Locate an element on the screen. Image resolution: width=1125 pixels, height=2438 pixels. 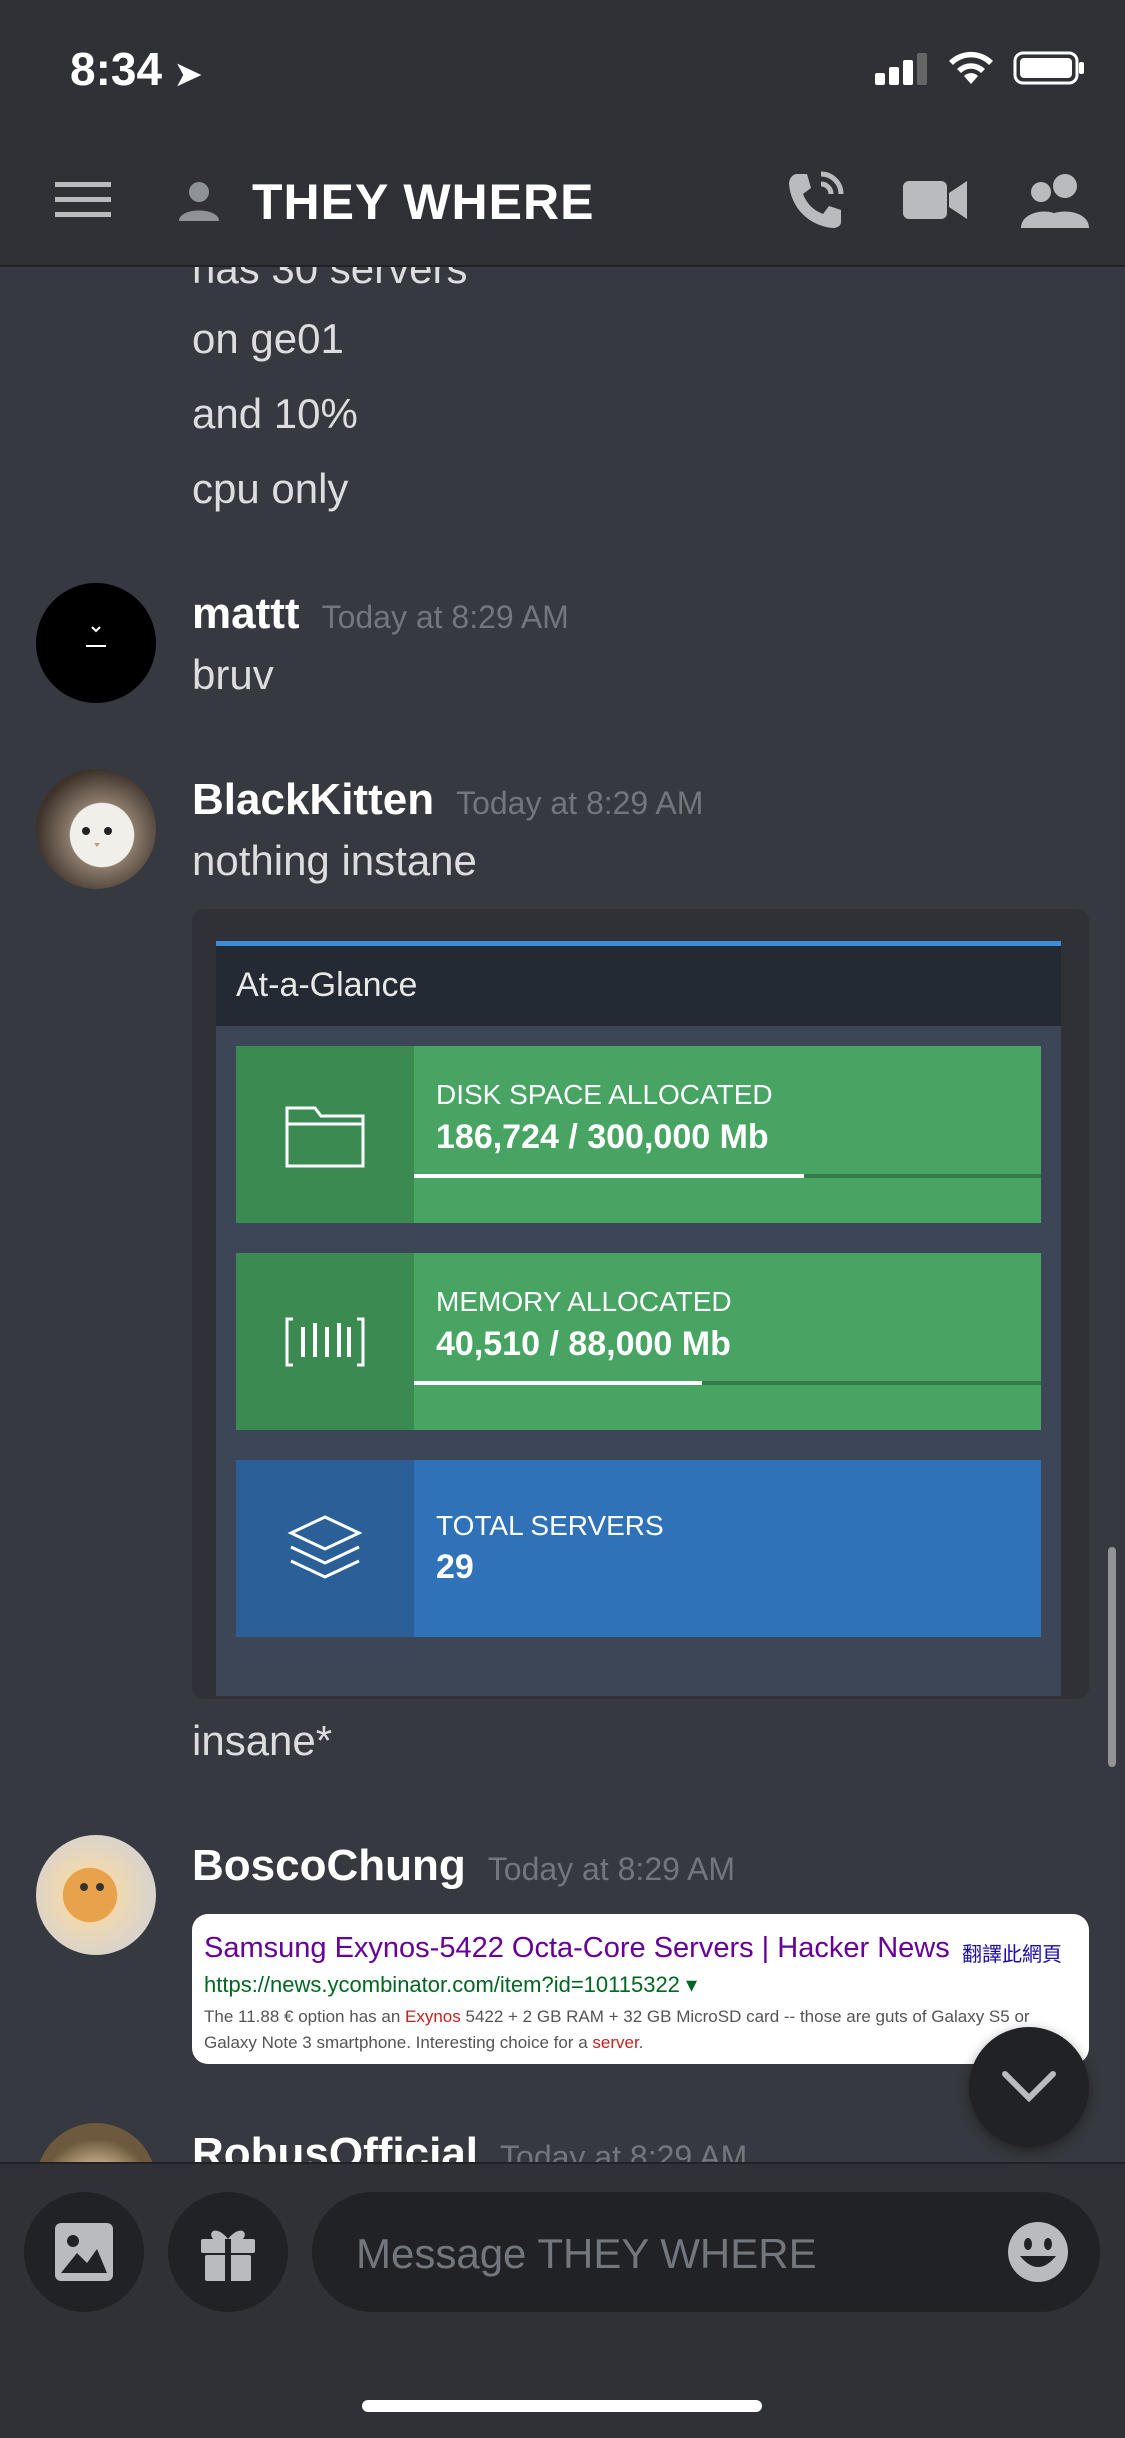
chevron-down-icon is located at coordinates (1029, 2087).